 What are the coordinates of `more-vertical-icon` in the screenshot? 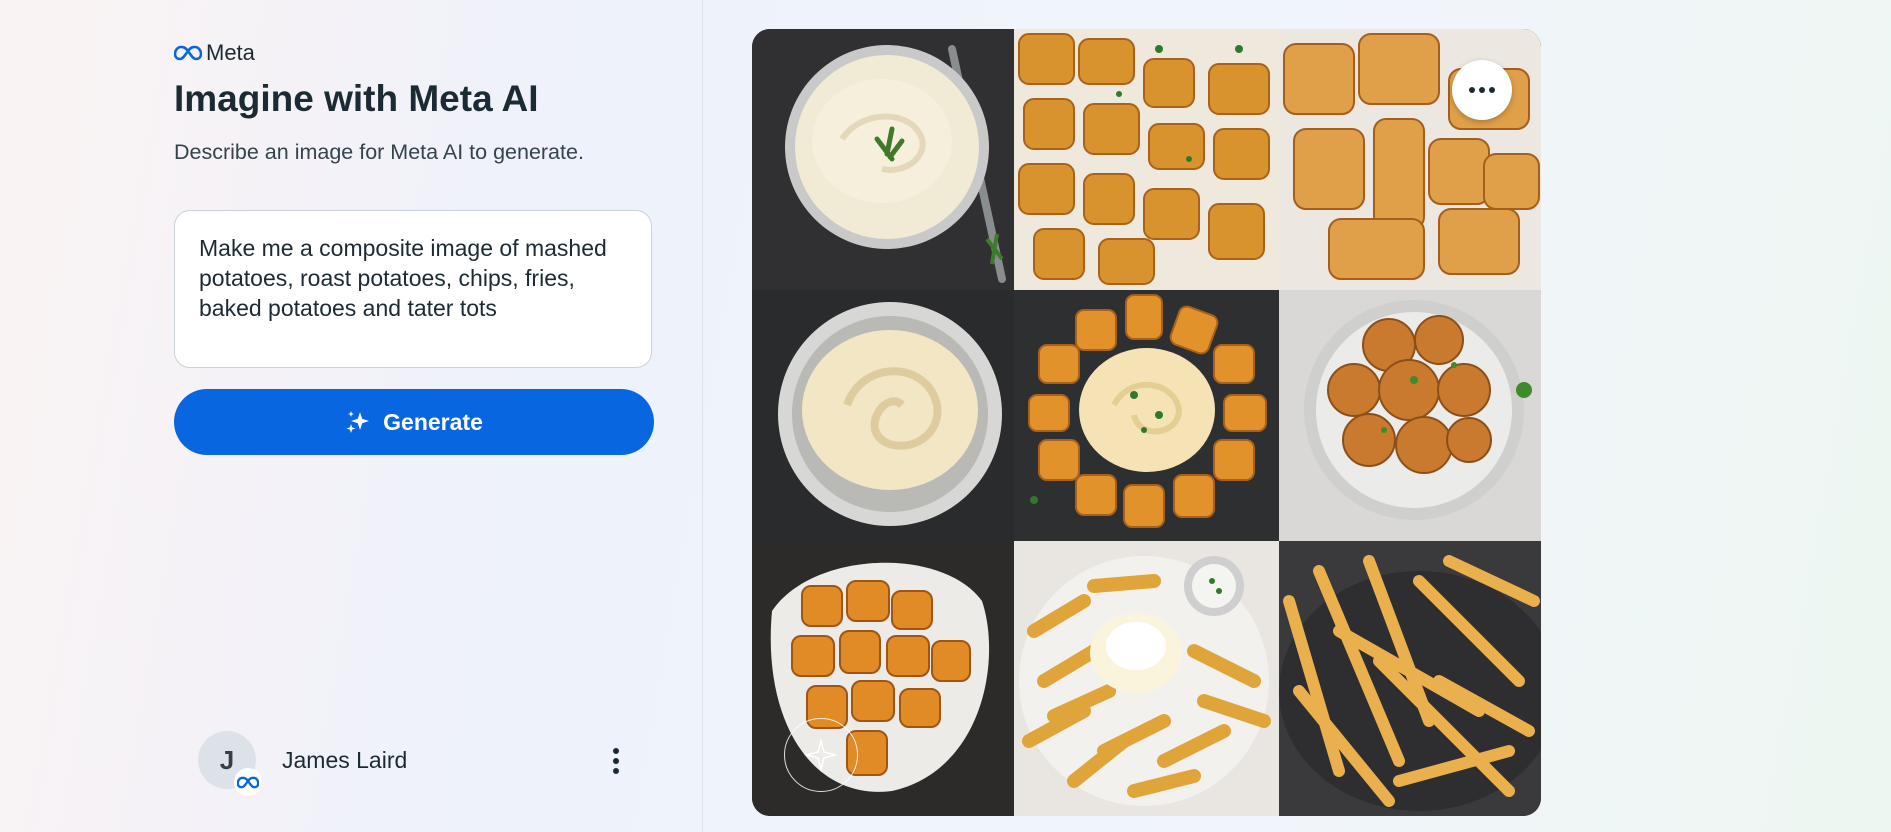 It's located at (616, 761).